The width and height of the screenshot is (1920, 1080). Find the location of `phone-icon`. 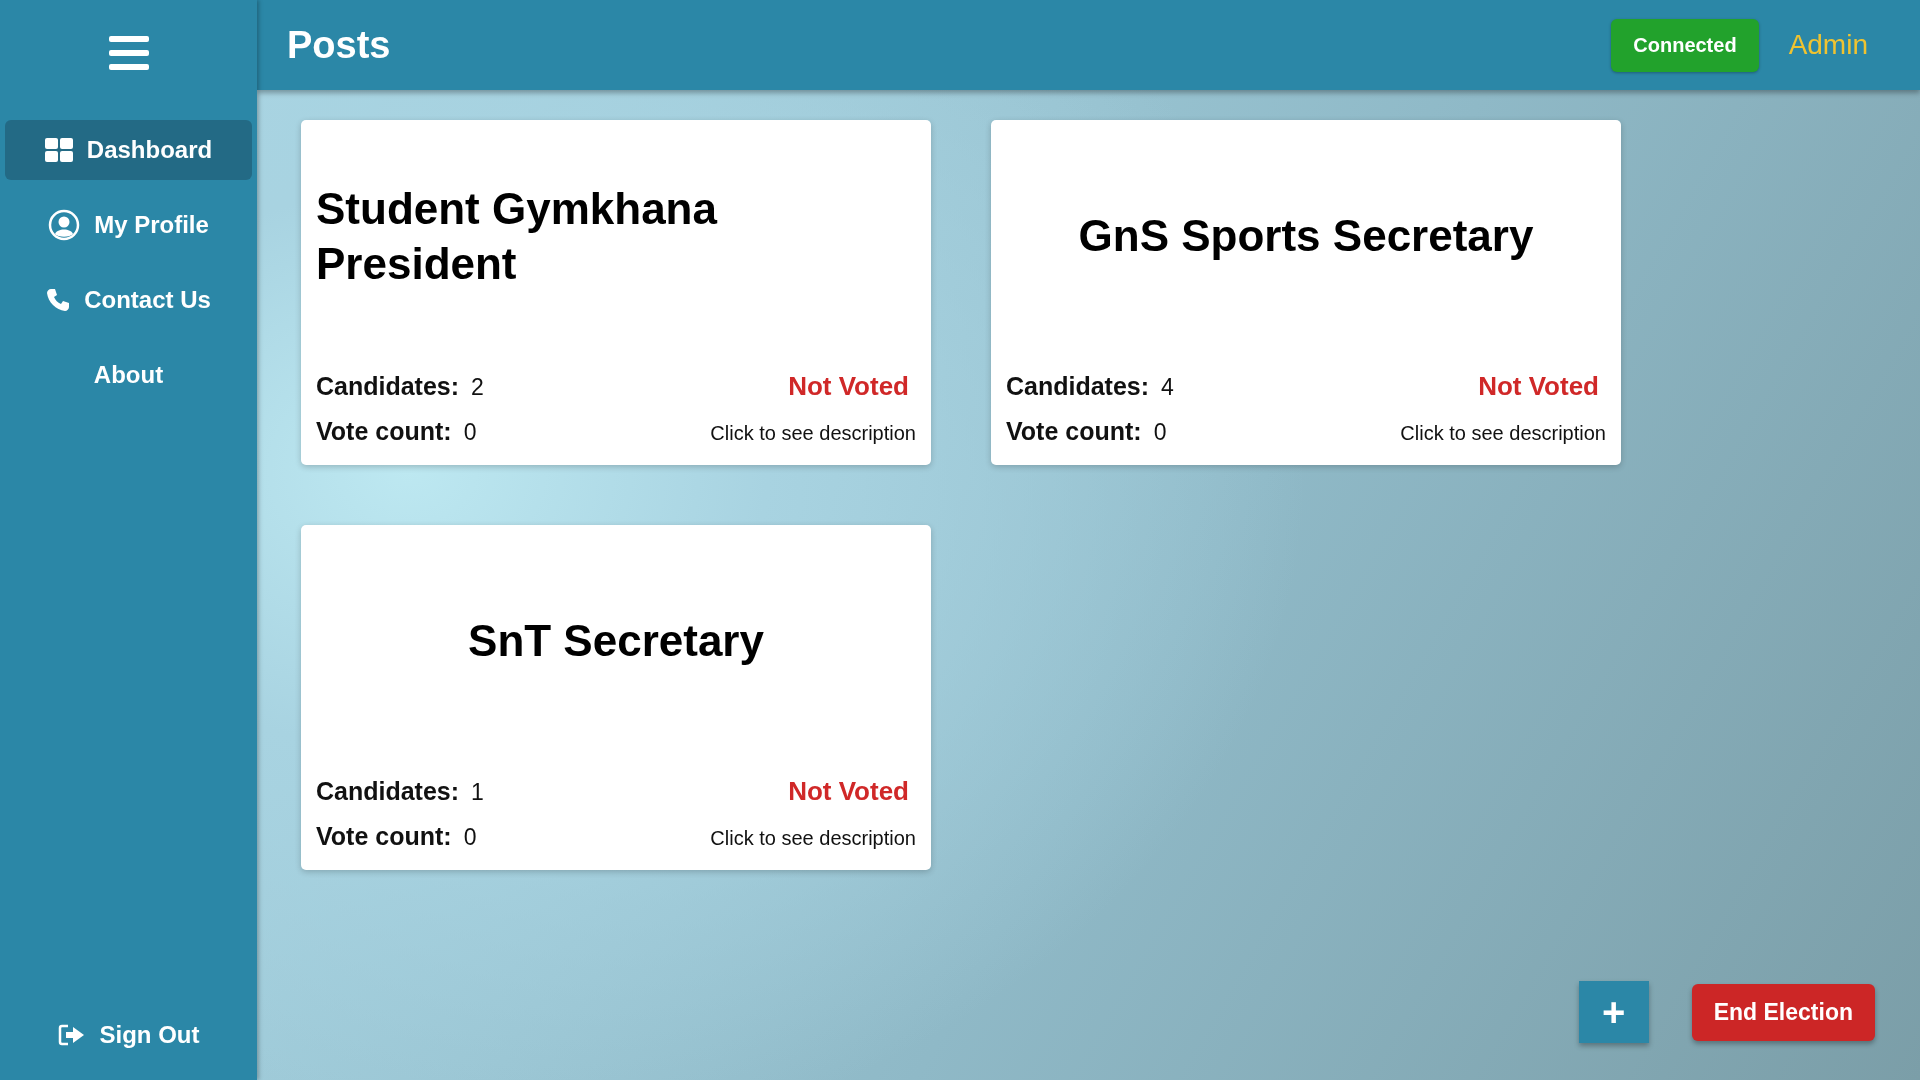

phone-icon is located at coordinates (58, 300).